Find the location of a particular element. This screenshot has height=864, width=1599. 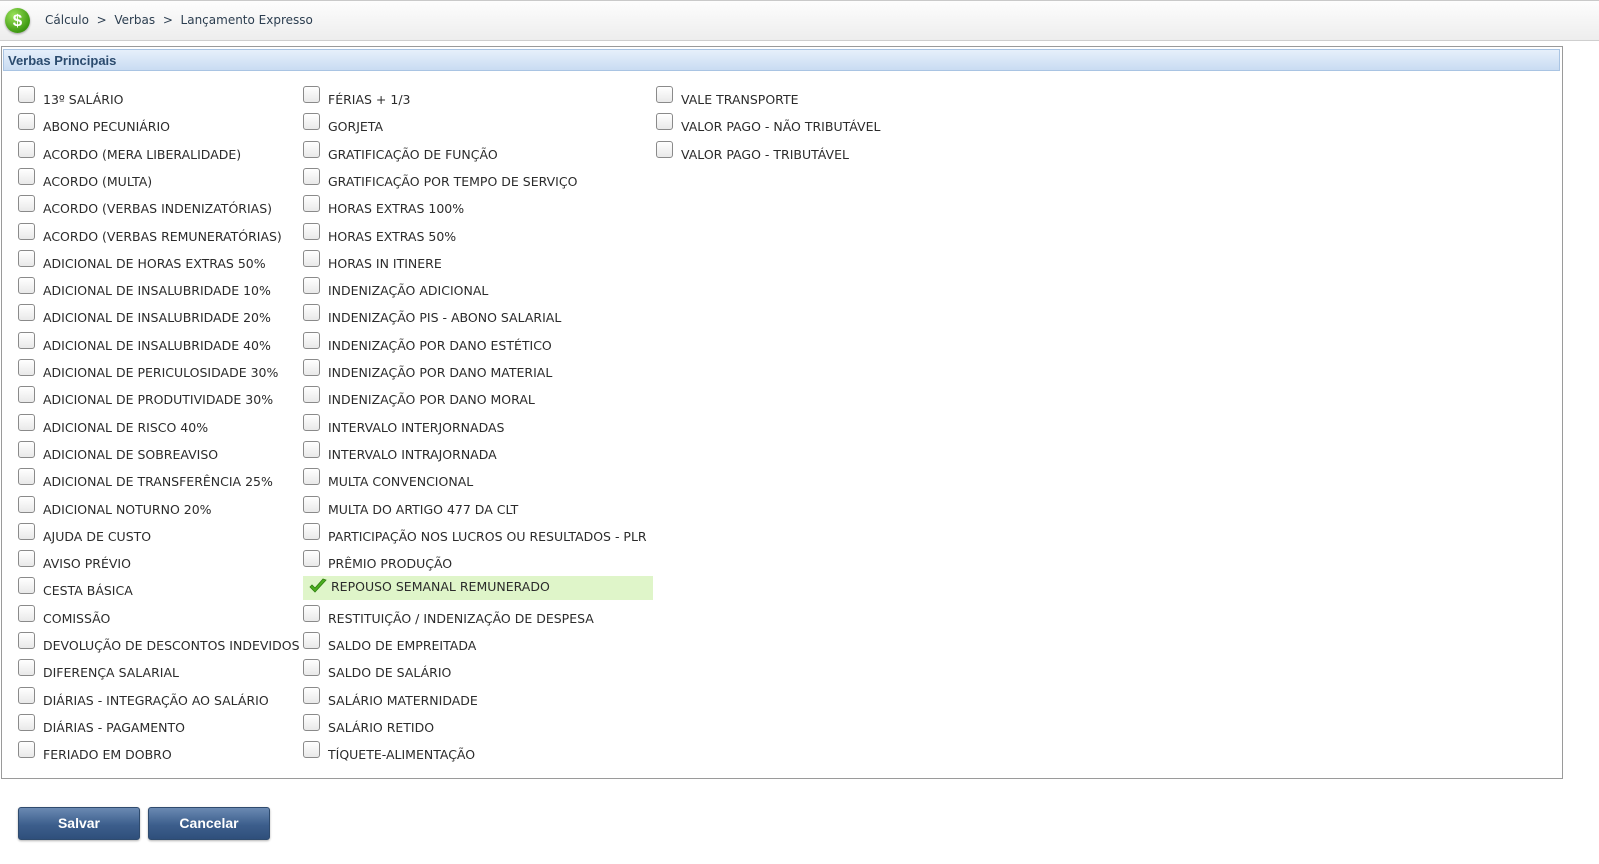

top-bar: $ Cálculo > Verbas > Lançamento Expresso is located at coordinates (799, 20).